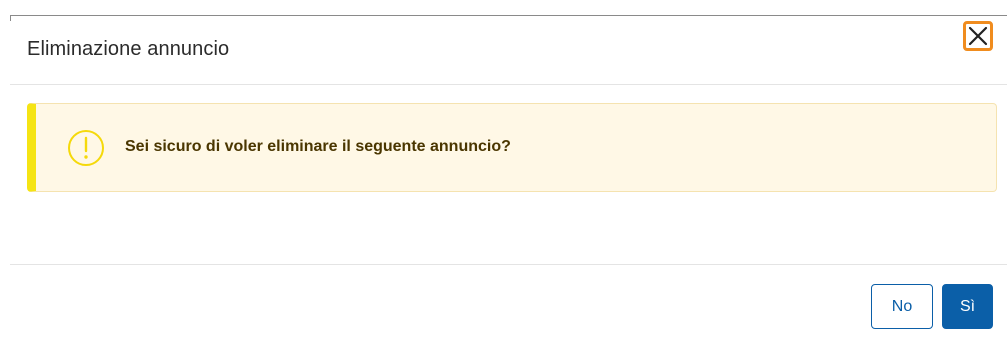 This screenshot has height=342, width=1007. I want to click on close-icon, so click(978, 36).